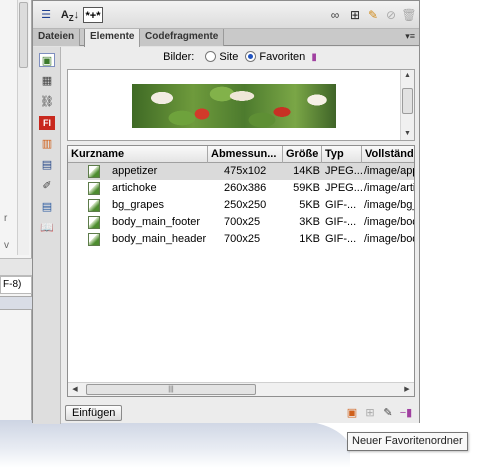 This screenshot has height=468, width=492. Describe the element at coordinates (309, 222) in the screenshot. I see `asset-size: 3KB` at that location.